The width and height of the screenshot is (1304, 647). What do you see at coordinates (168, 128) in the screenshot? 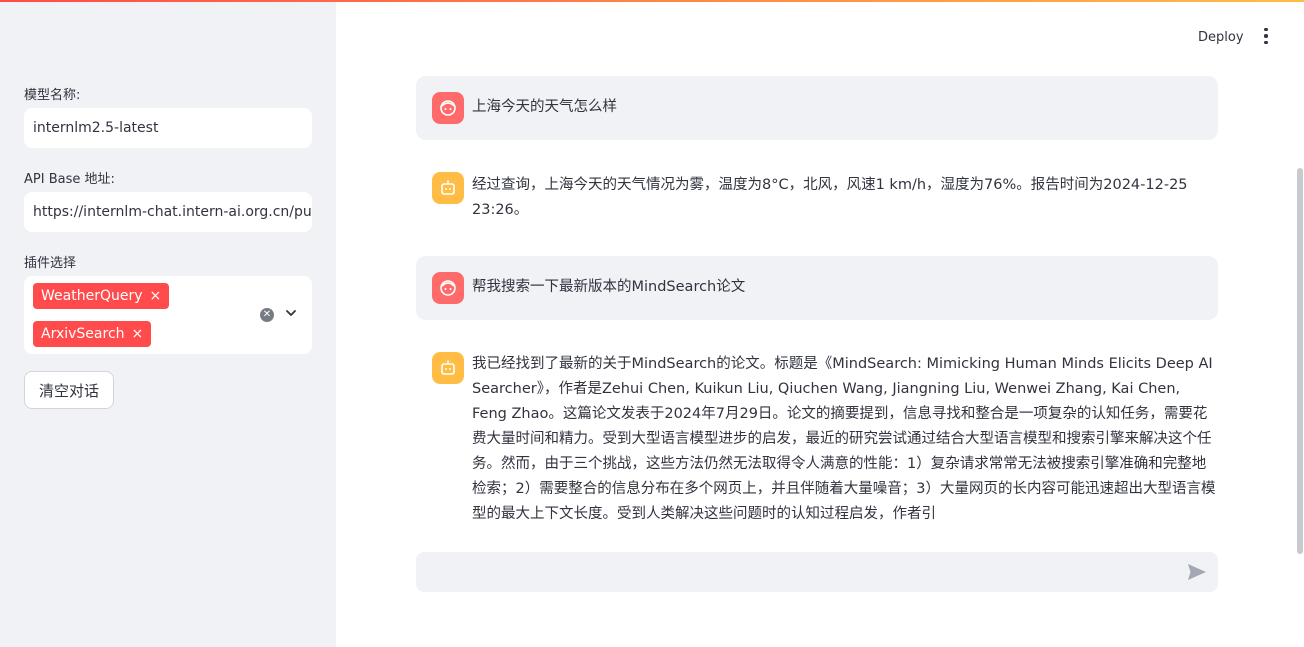
I see `model-name-input: internlm2.5-latest` at bounding box center [168, 128].